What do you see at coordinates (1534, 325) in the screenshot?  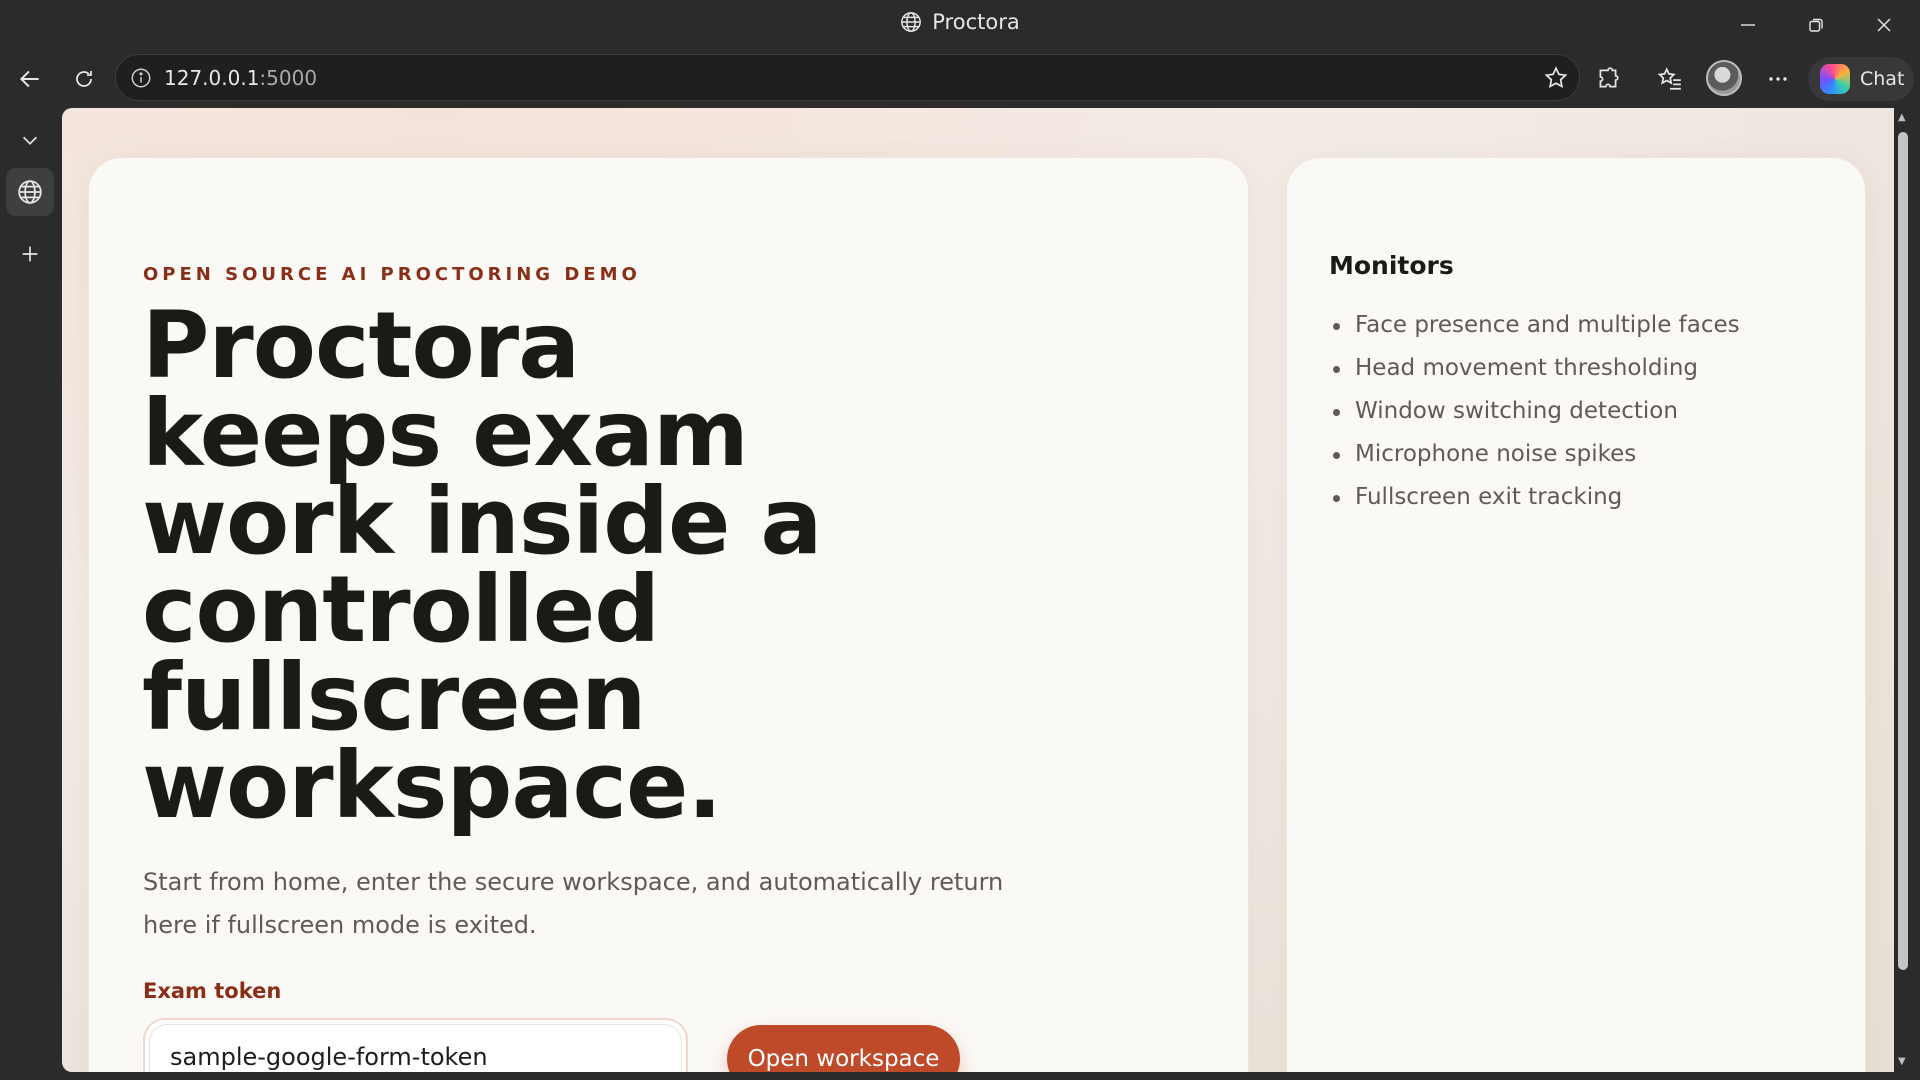 I see `list-item: Face presence and multiple faces` at bounding box center [1534, 325].